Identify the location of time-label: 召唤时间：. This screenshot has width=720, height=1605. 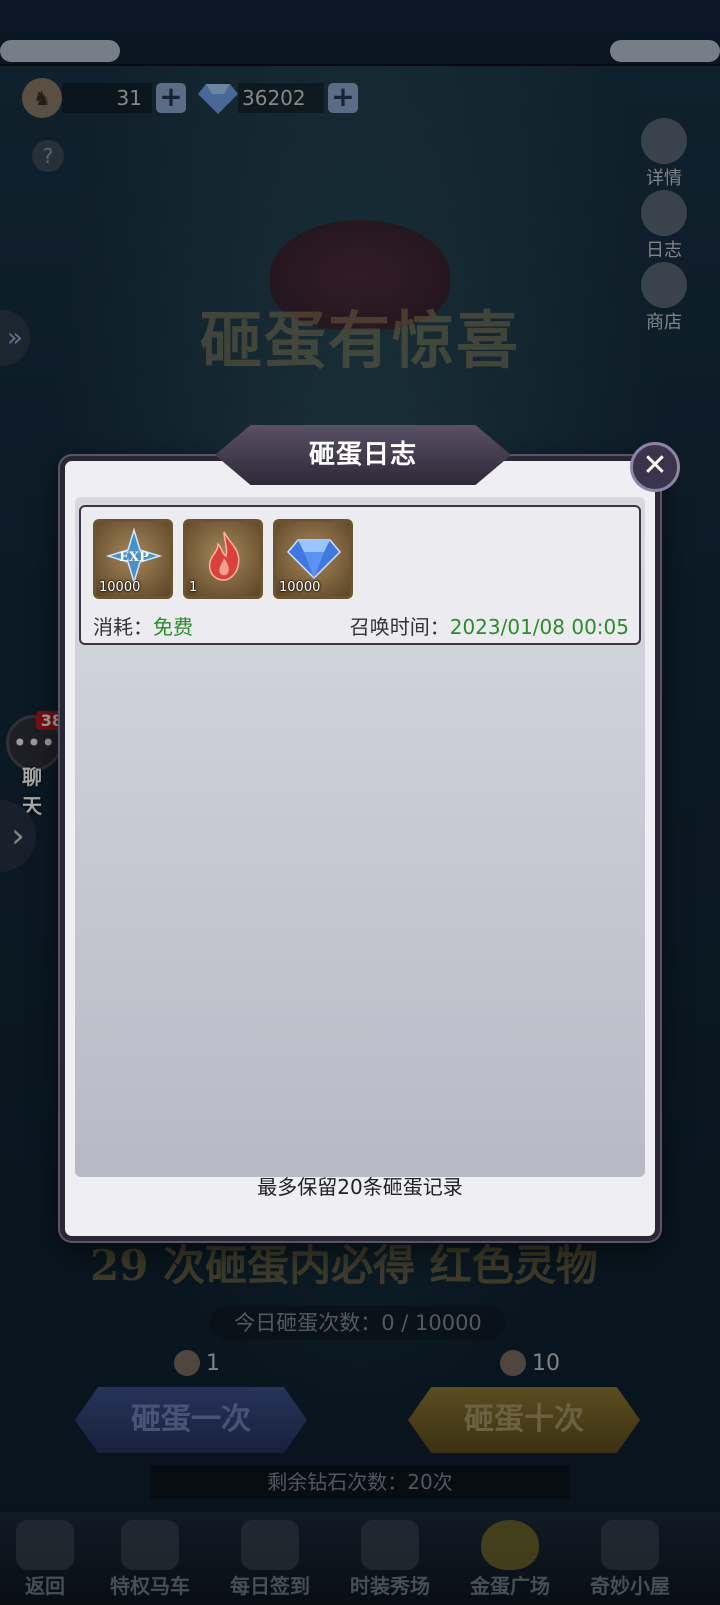
(399, 627).